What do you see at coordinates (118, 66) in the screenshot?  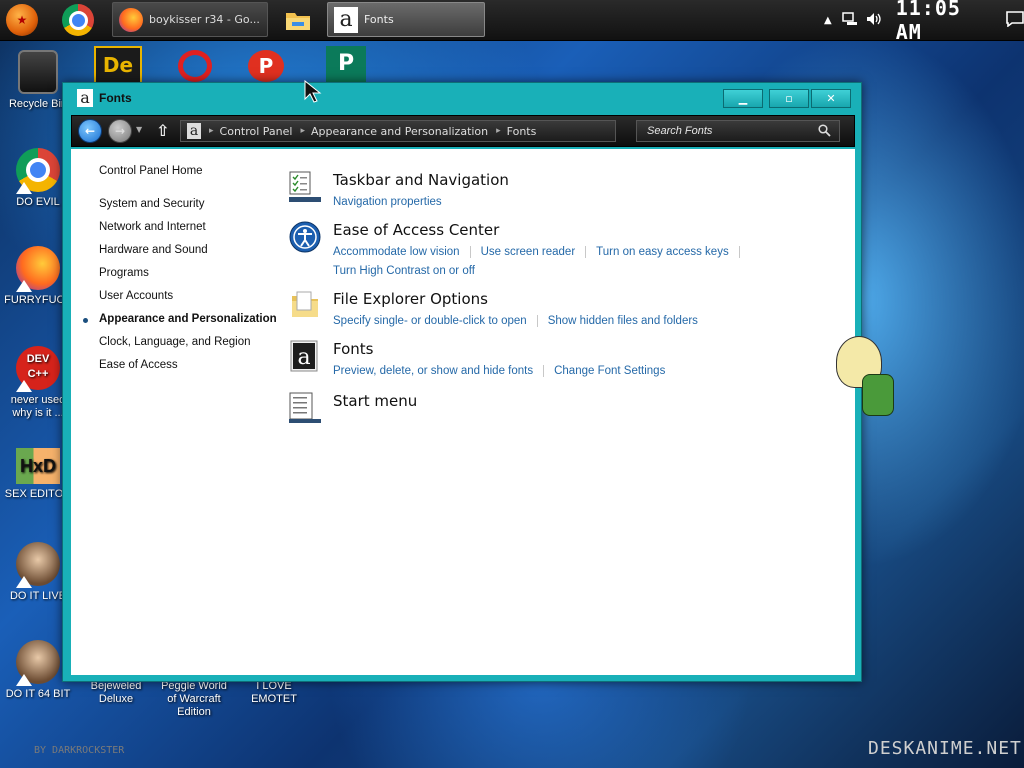 I see `desktop-icon-peggle-deluxe: De` at bounding box center [118, 66].